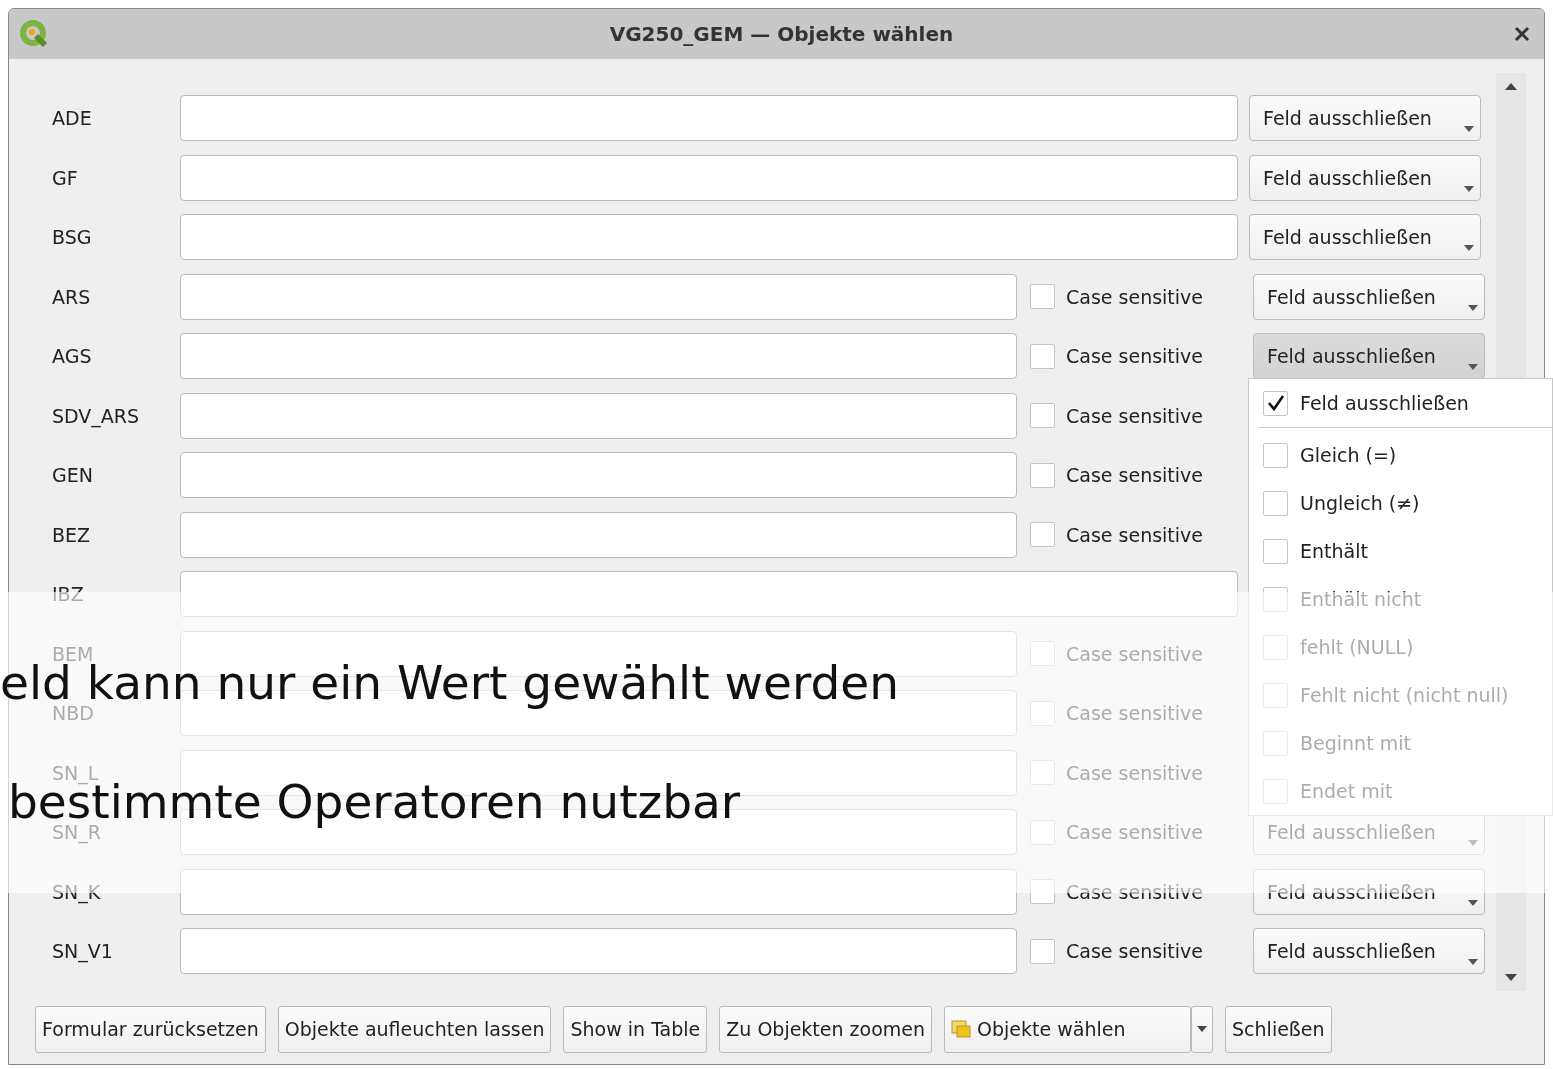  What do you see at coordinates (75, 772) in the screenshot?
I see `field-label: SN_L` at bounding box center [75, 772].